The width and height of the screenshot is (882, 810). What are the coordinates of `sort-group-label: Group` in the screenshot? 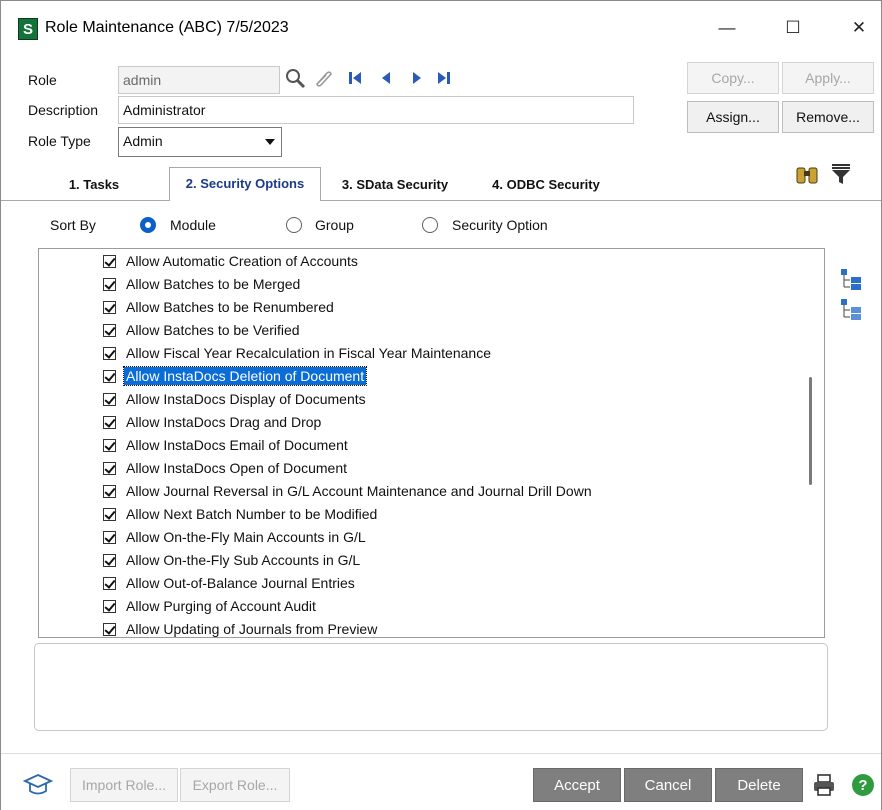 It's located at (334, 225).